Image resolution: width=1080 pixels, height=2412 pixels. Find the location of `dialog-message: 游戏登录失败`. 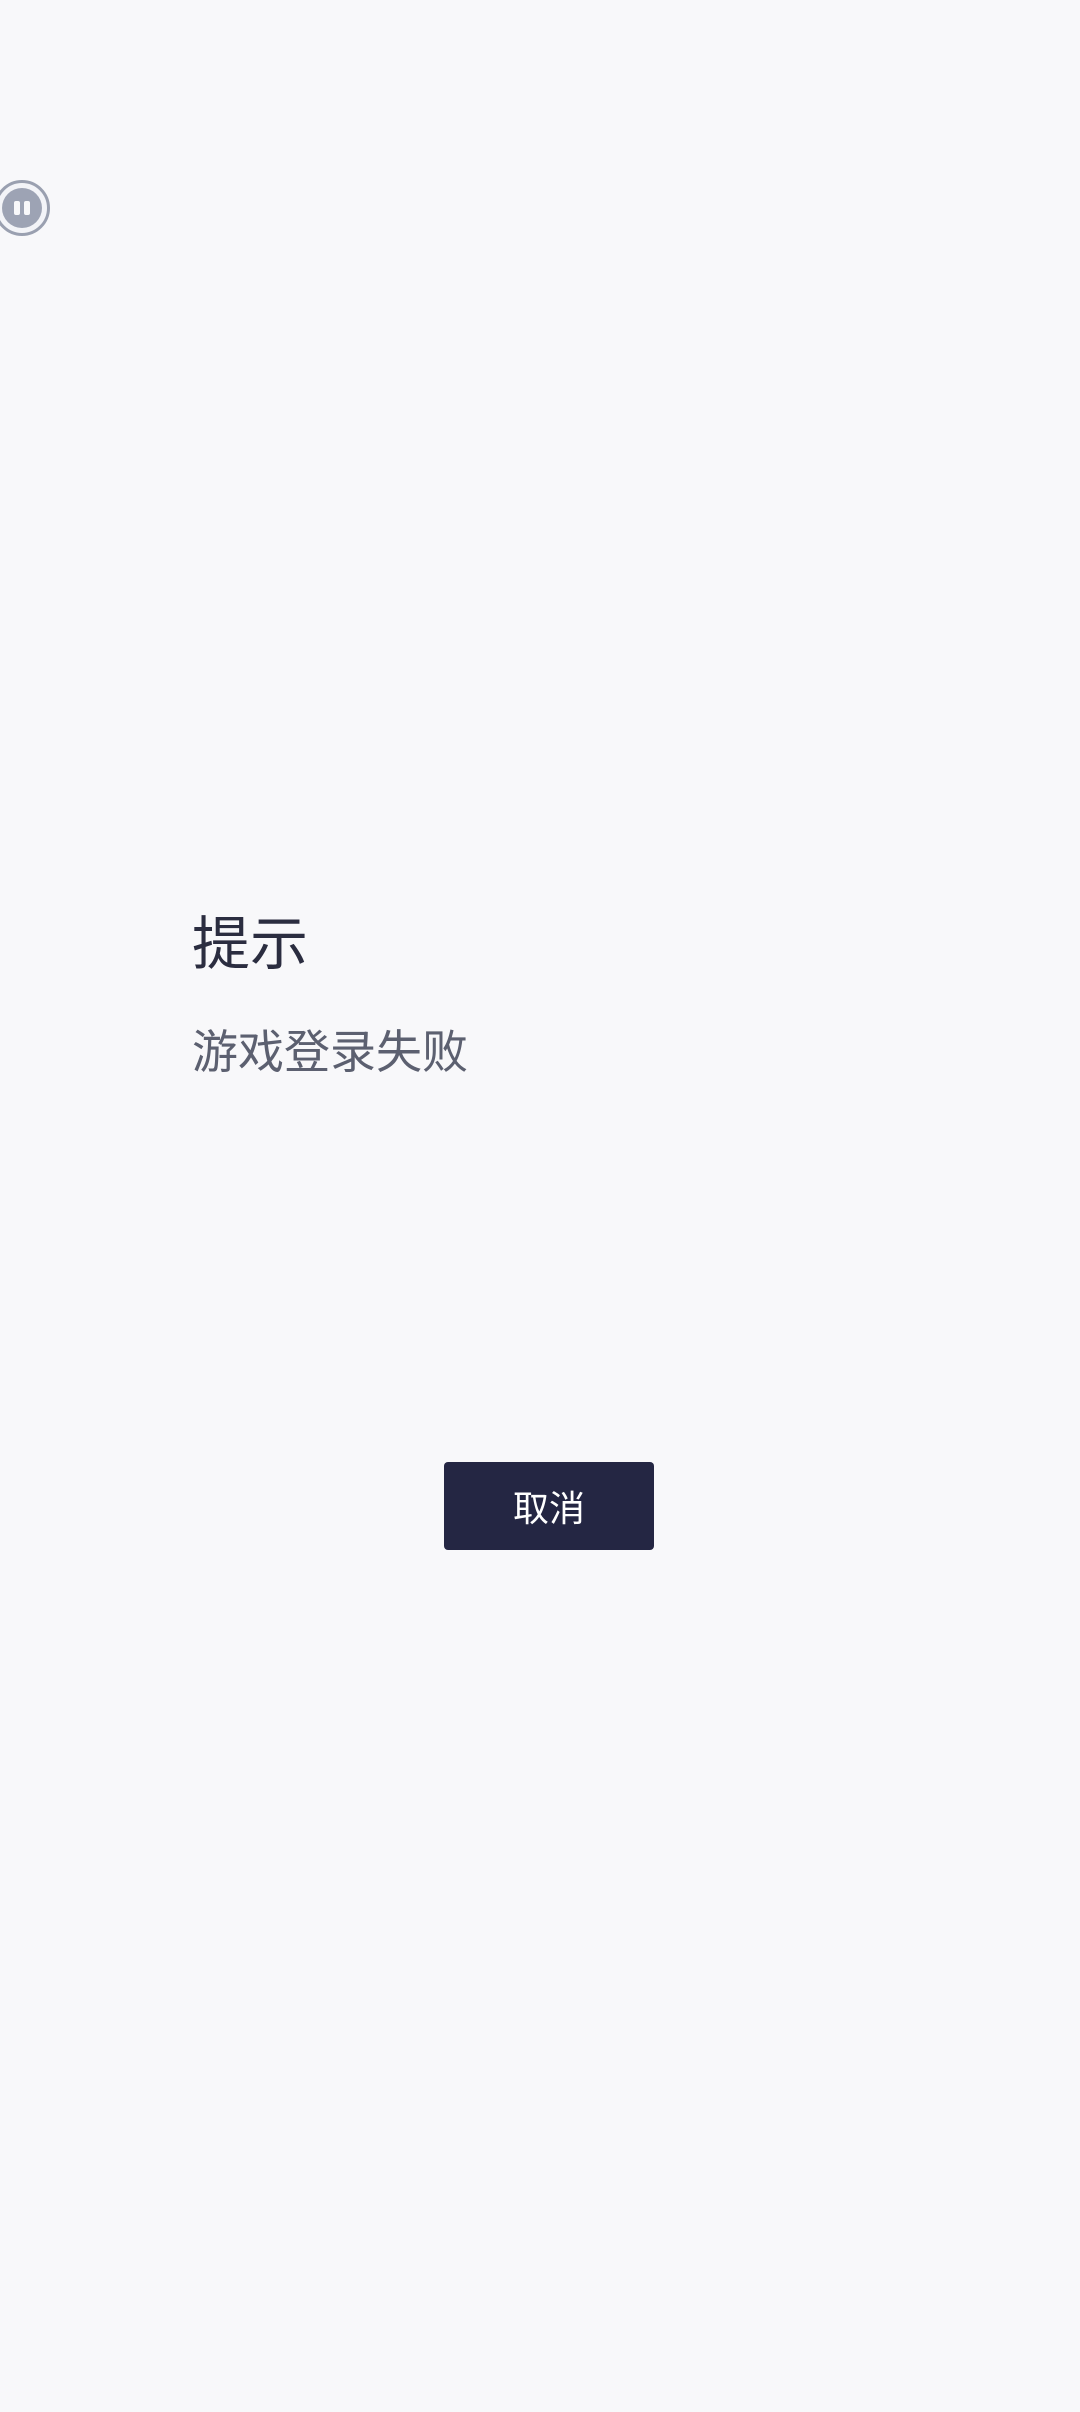

dialog-message: 游戏登录失败 is located at coordinates (330, 1052).